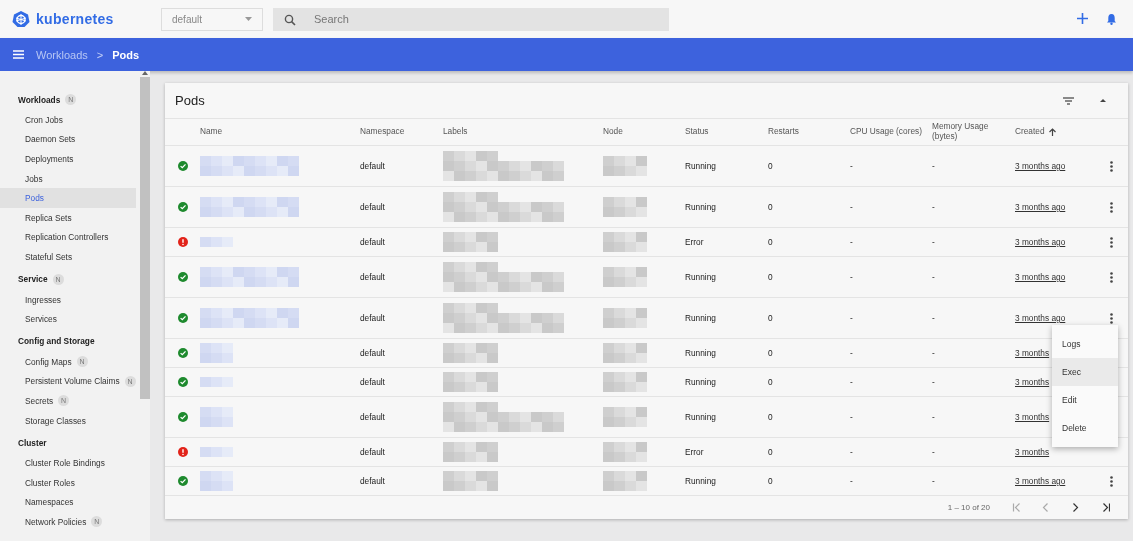  Describe the element at coordinates (1085, 372) in the screenshot. I see `menu-item: Exec` at that location.